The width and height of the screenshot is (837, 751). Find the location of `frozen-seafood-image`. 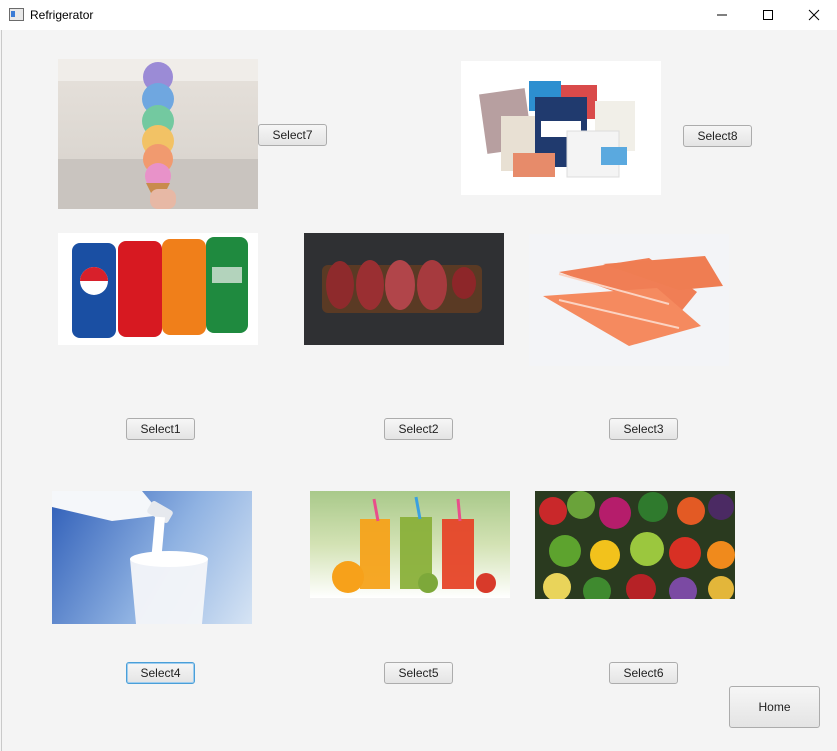

frozen-seafood-image is located at coordinates (561, 128).